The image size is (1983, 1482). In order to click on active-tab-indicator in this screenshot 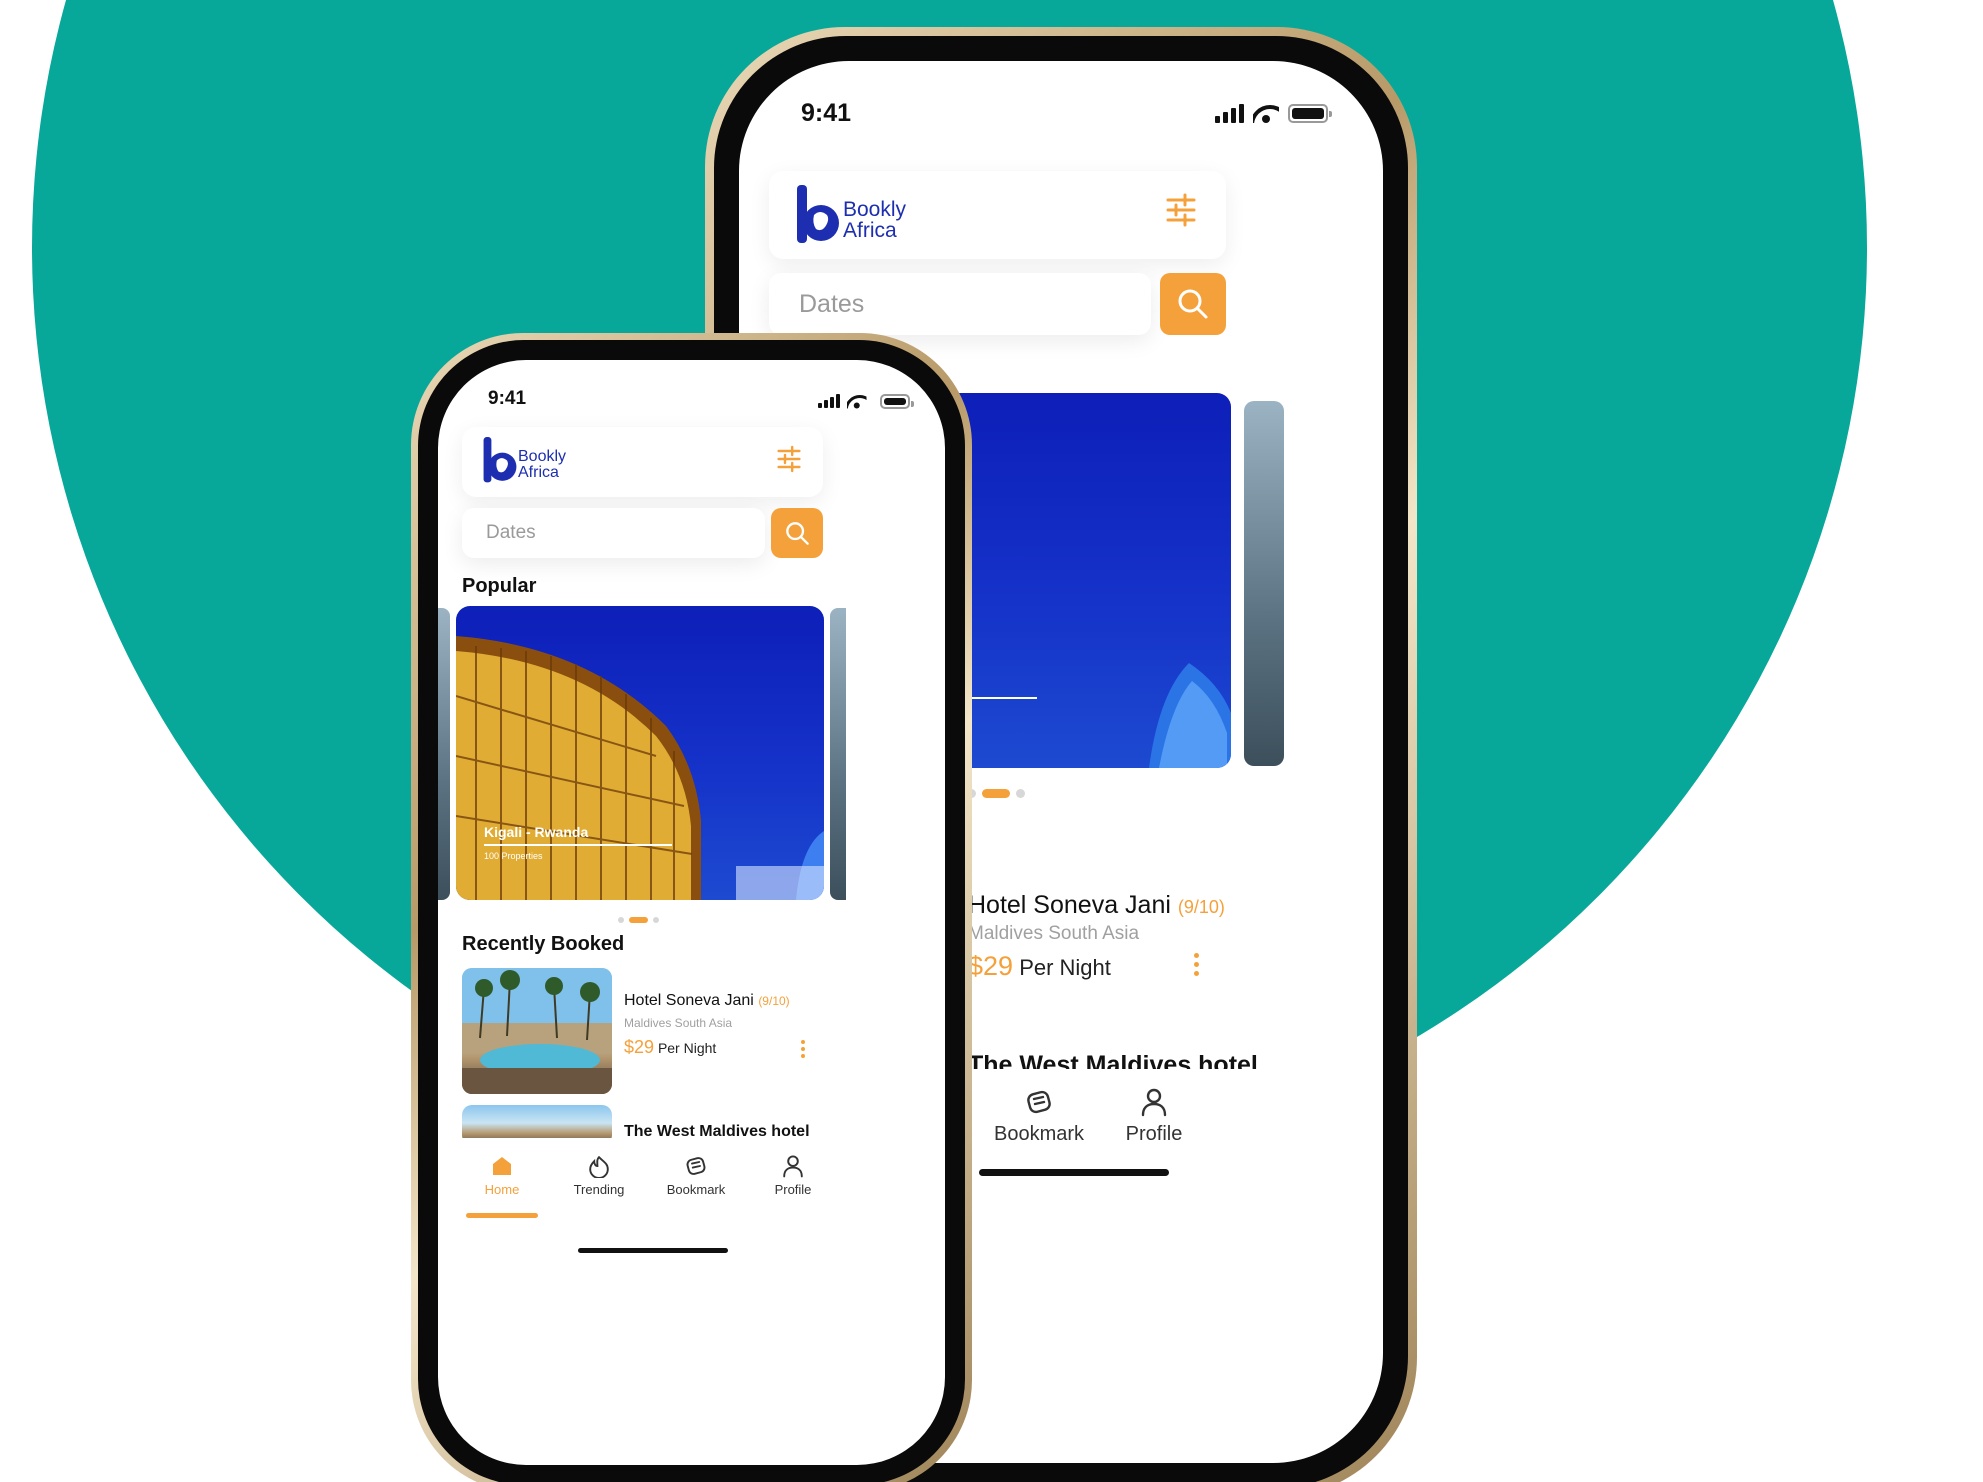, I will do `click(502, 1215)`.